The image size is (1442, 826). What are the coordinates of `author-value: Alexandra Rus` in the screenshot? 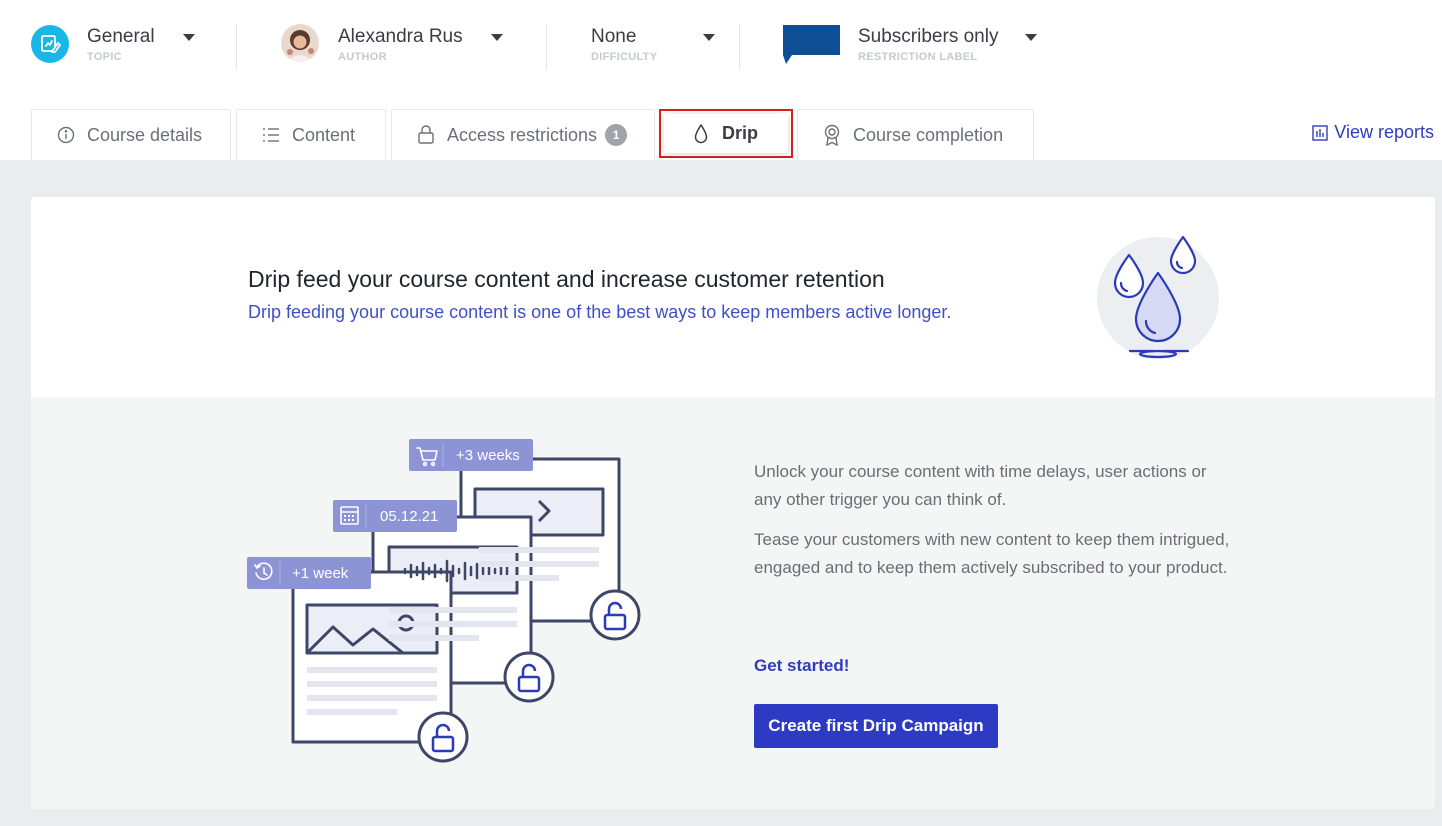 It's located at (400, 36).